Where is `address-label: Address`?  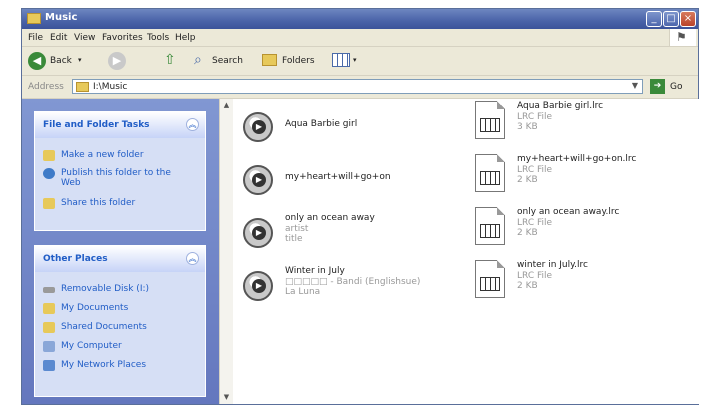
address-label: Address is located at coordinates (46, 87).